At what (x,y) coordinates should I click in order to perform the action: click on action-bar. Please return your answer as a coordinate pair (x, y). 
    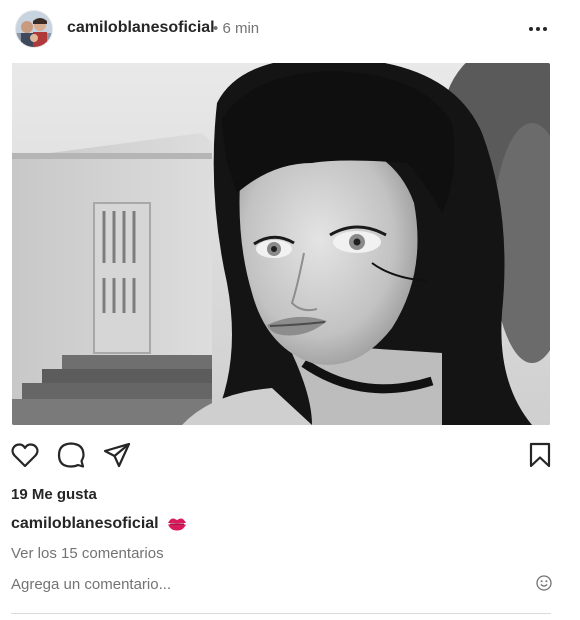
    Looking at the image, I should click on (290, 454).